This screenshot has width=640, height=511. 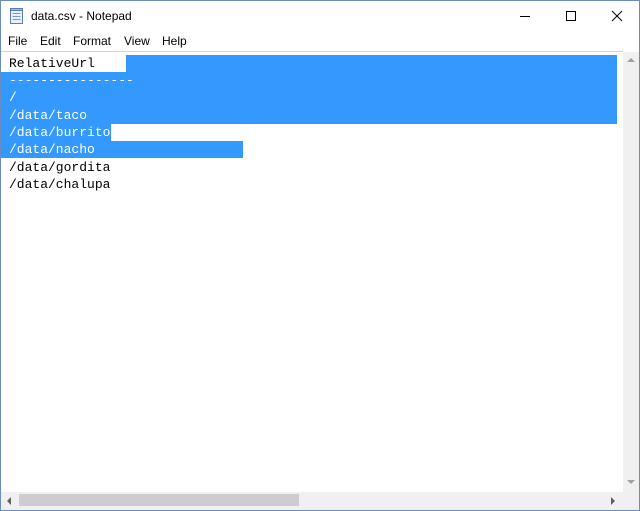 I want to click on text-line: /data/chalupa, so click(x=60, y=184).